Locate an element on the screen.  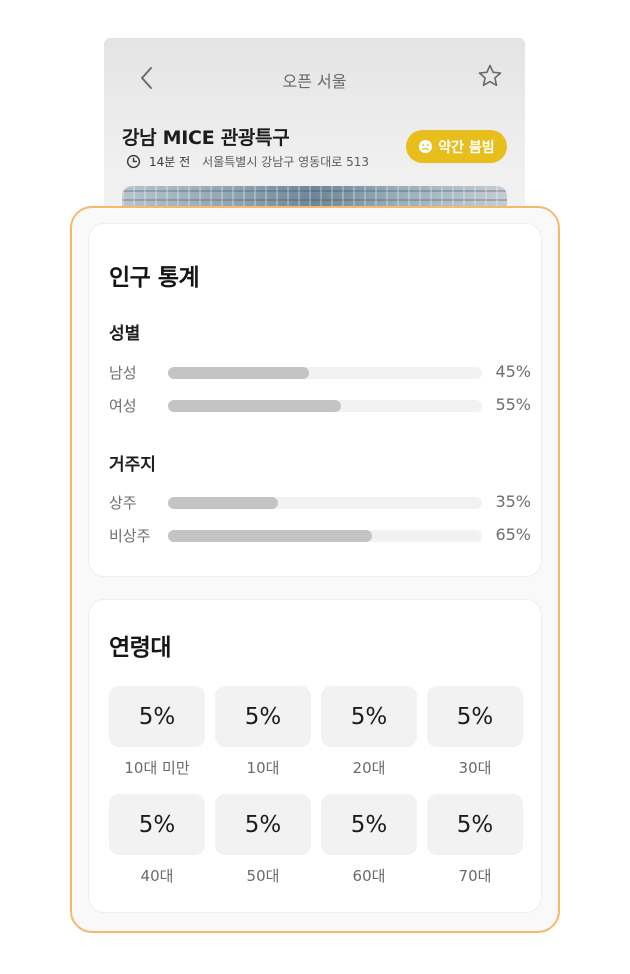
residence-row-resident: 상주 35% is located at coordinates (320, 502).